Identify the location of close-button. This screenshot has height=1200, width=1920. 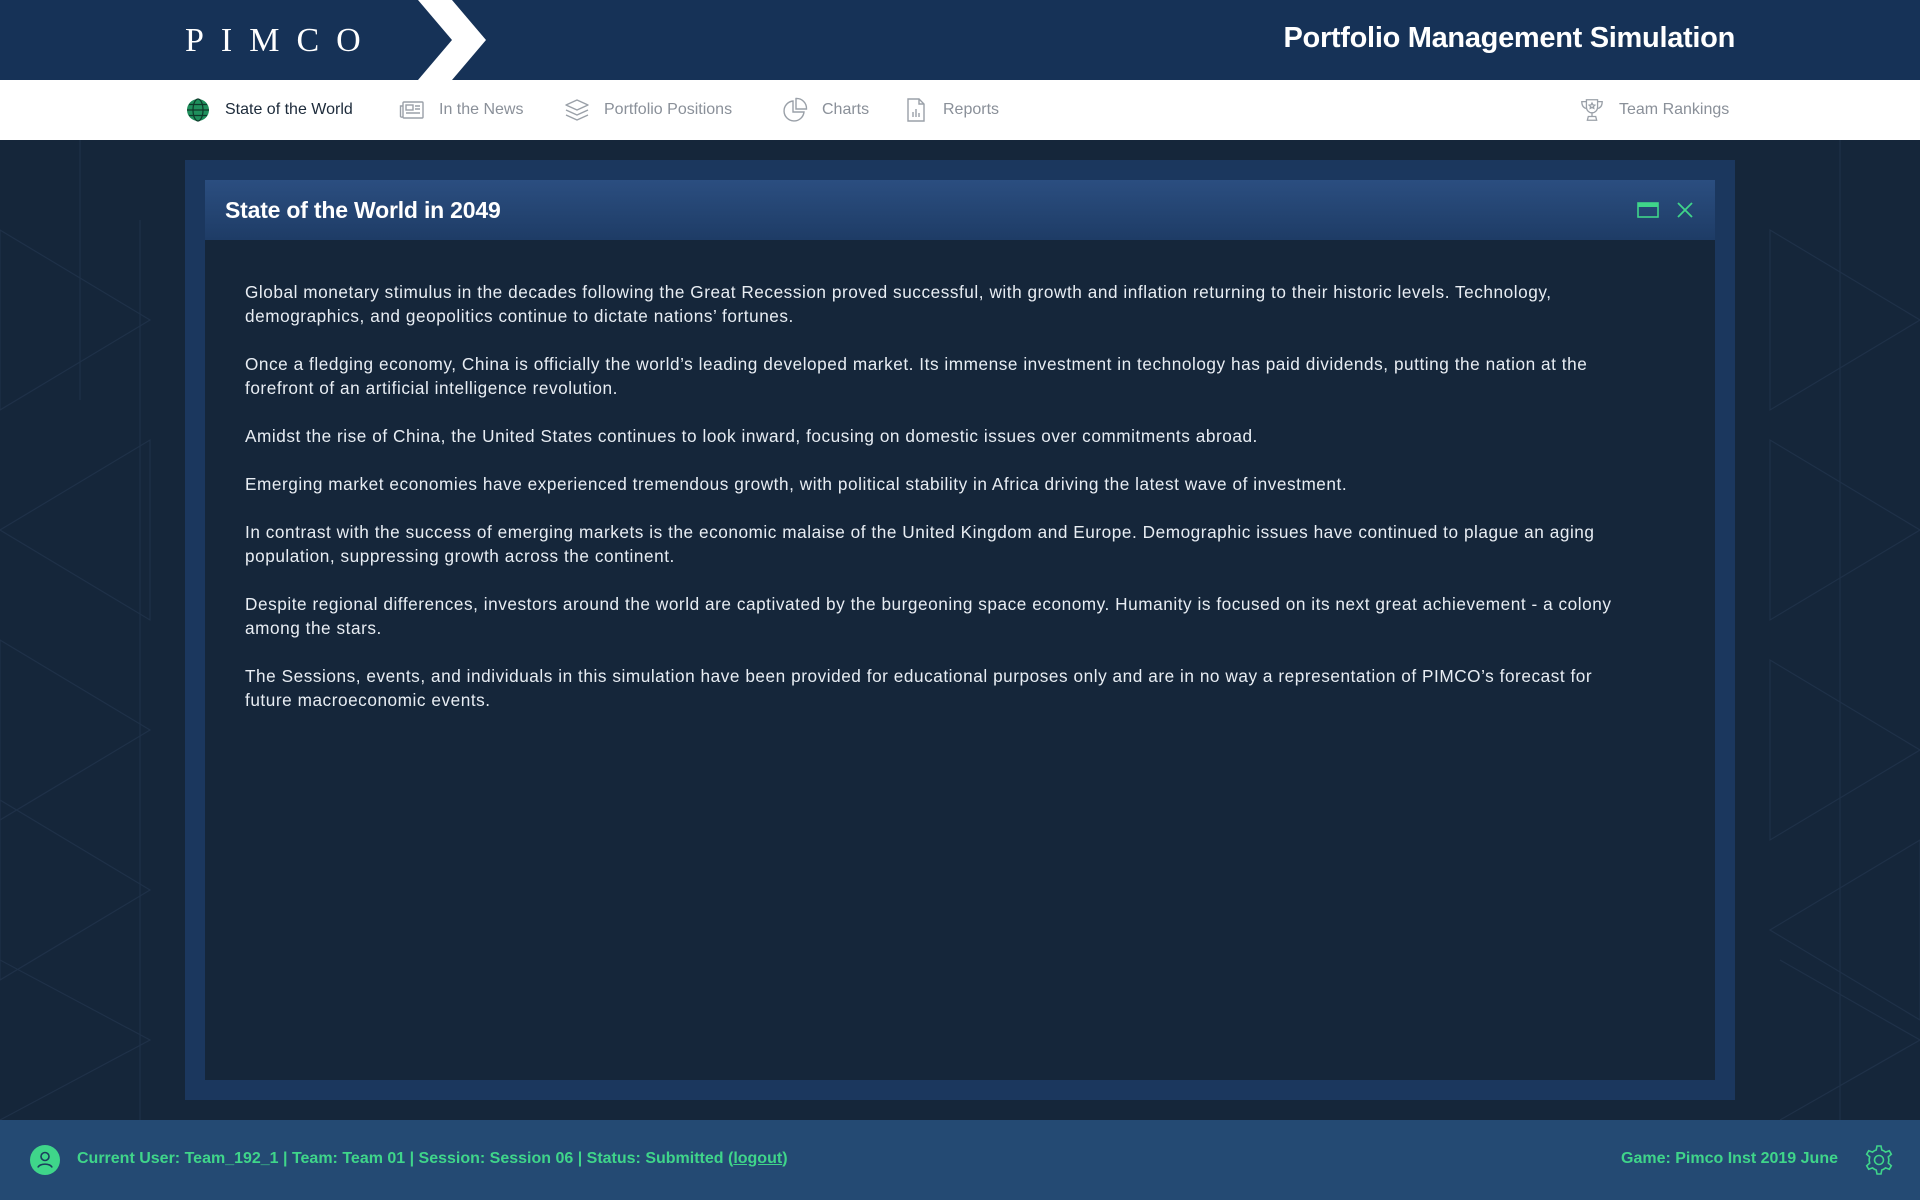
(1685, 210).